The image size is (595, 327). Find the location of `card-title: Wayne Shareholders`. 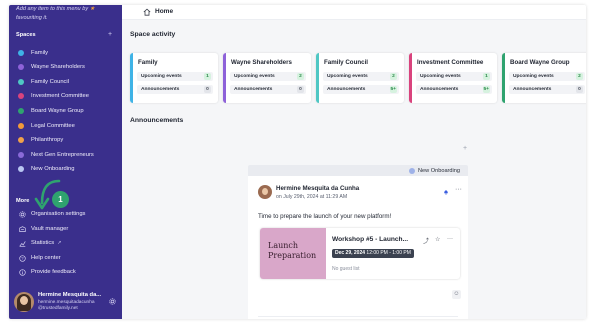

card-title: Wayne Shareholders is located at coordinates (261, 62).